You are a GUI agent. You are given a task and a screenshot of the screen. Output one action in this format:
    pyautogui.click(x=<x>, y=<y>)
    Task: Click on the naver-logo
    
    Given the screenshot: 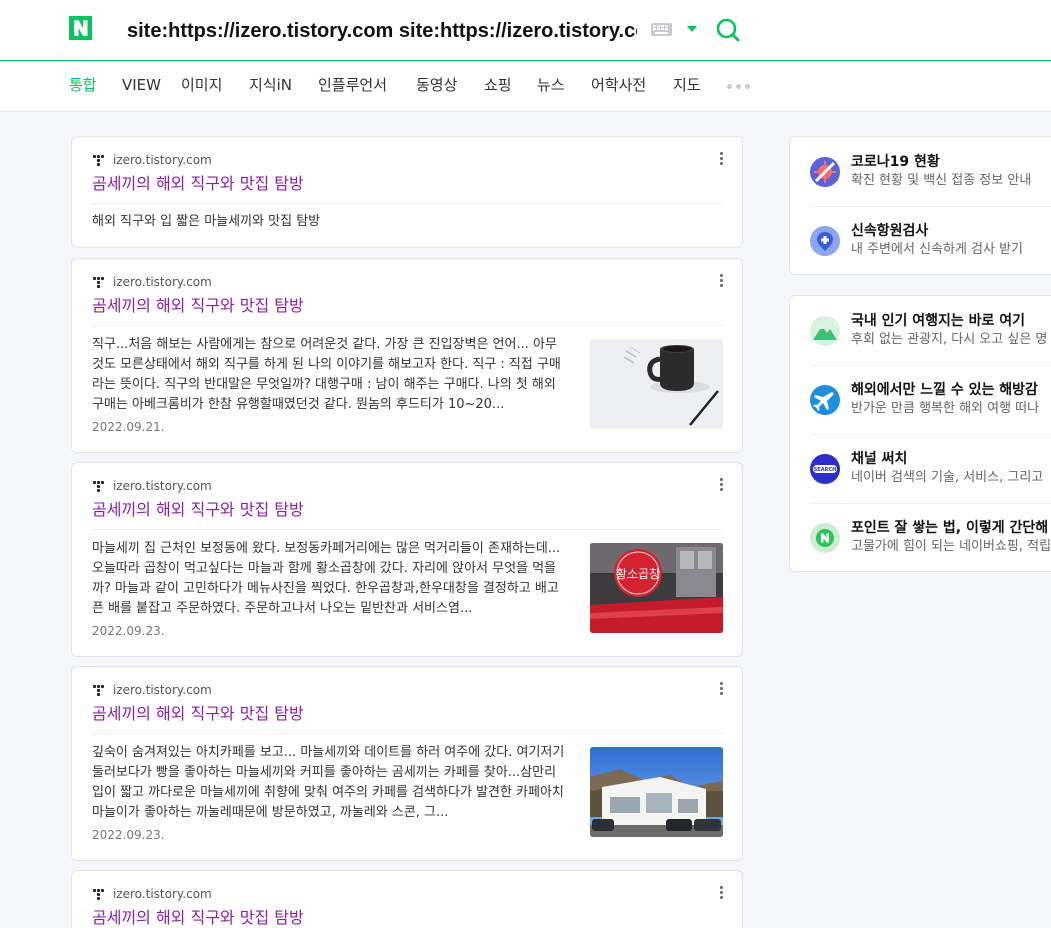 What is the action you would take?
    pyautogui.click(x=80, y=28)
    